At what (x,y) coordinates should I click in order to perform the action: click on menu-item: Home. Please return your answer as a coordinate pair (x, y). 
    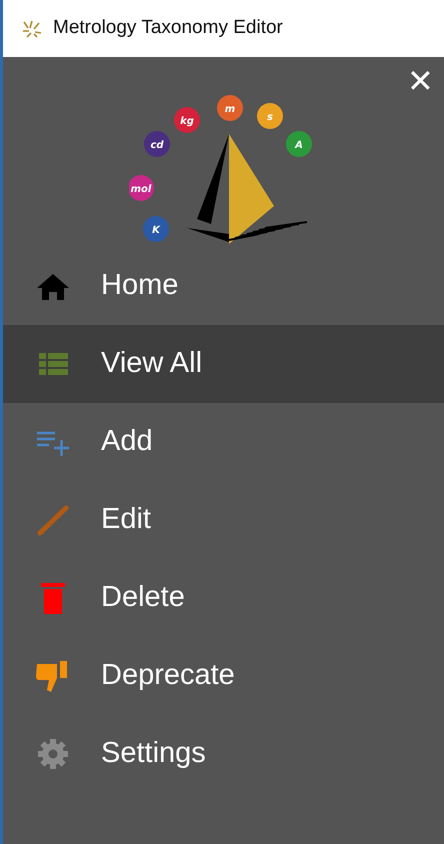
    Looking at the image, I should click on (223, 286).